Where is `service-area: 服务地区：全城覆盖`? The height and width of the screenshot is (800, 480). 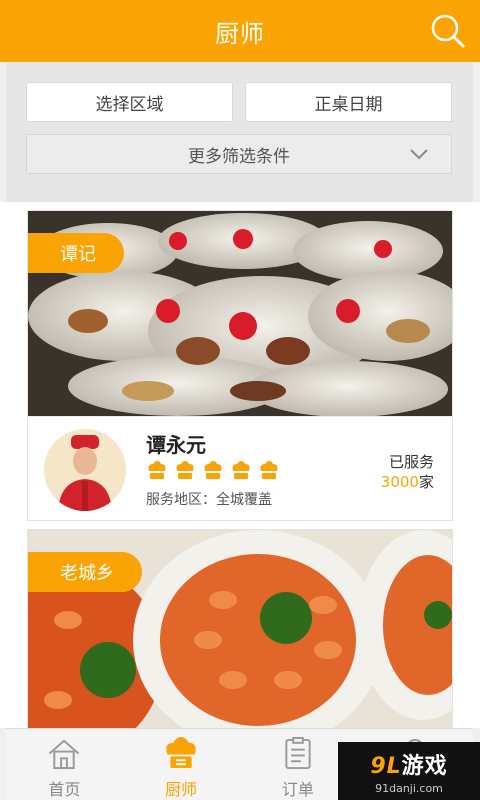 service-area: 服务地区：全城覆盖 is located at coordinates (209, 500).